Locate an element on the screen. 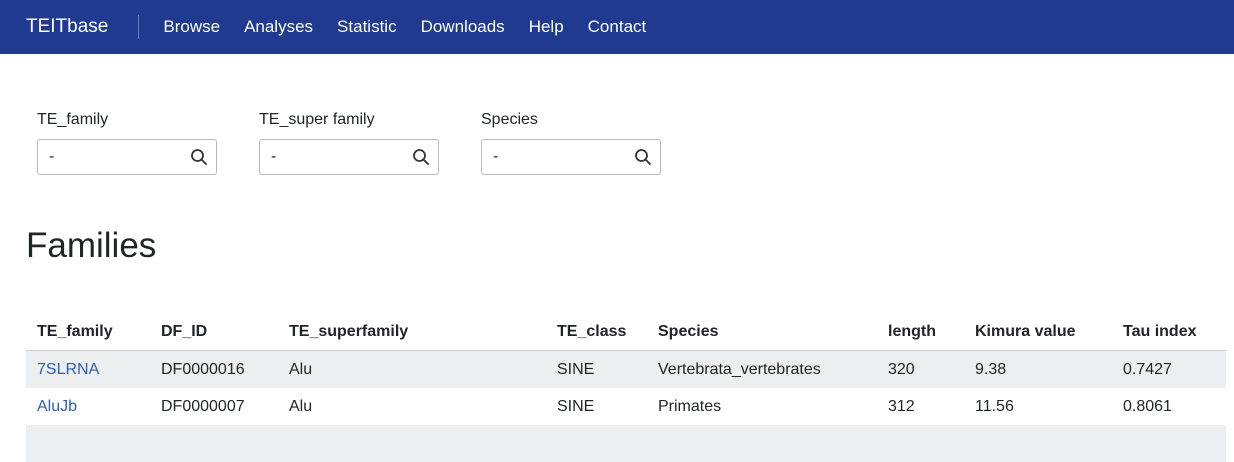 This screenshot has width=1234, height=462. page-title: Families is located at coordinates (91, 245).